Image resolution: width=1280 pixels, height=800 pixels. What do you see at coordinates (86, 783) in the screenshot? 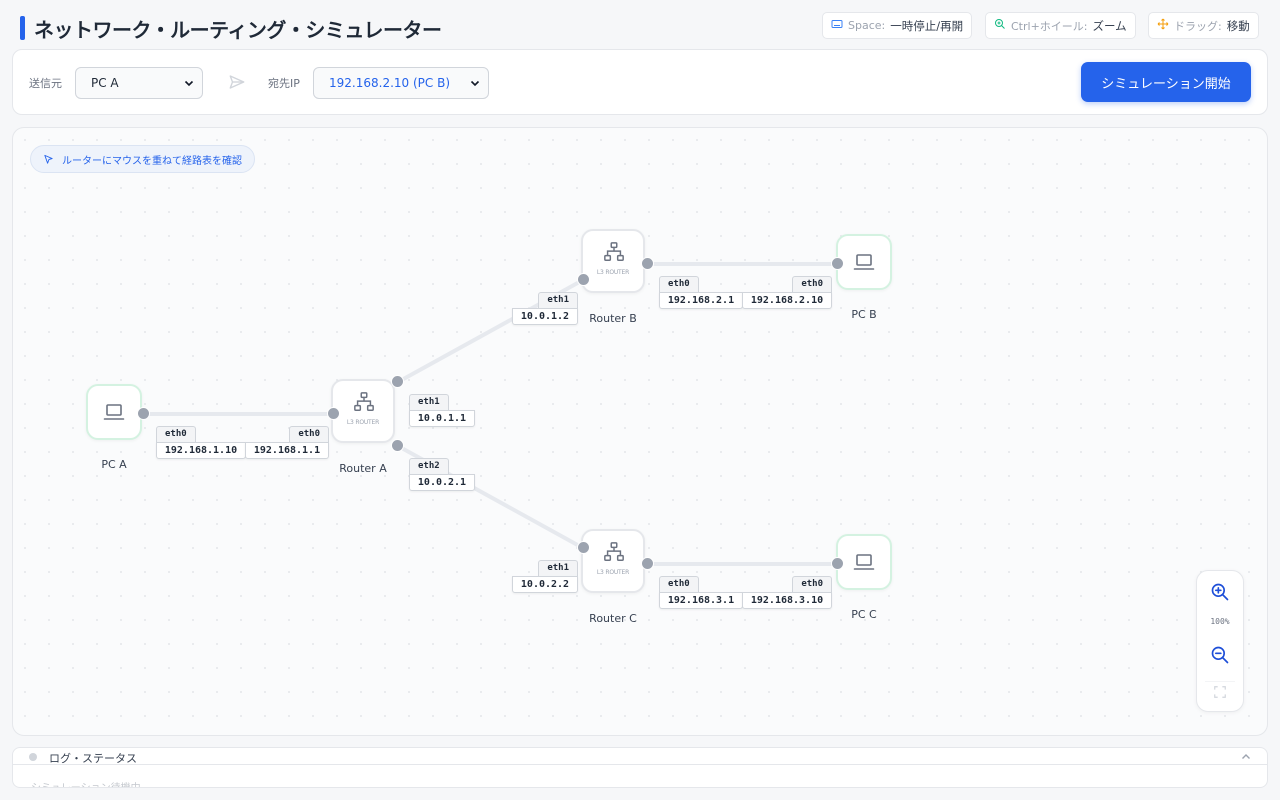
I see `log-line: シミュレーション待機中` at bounding box center [86, 783].